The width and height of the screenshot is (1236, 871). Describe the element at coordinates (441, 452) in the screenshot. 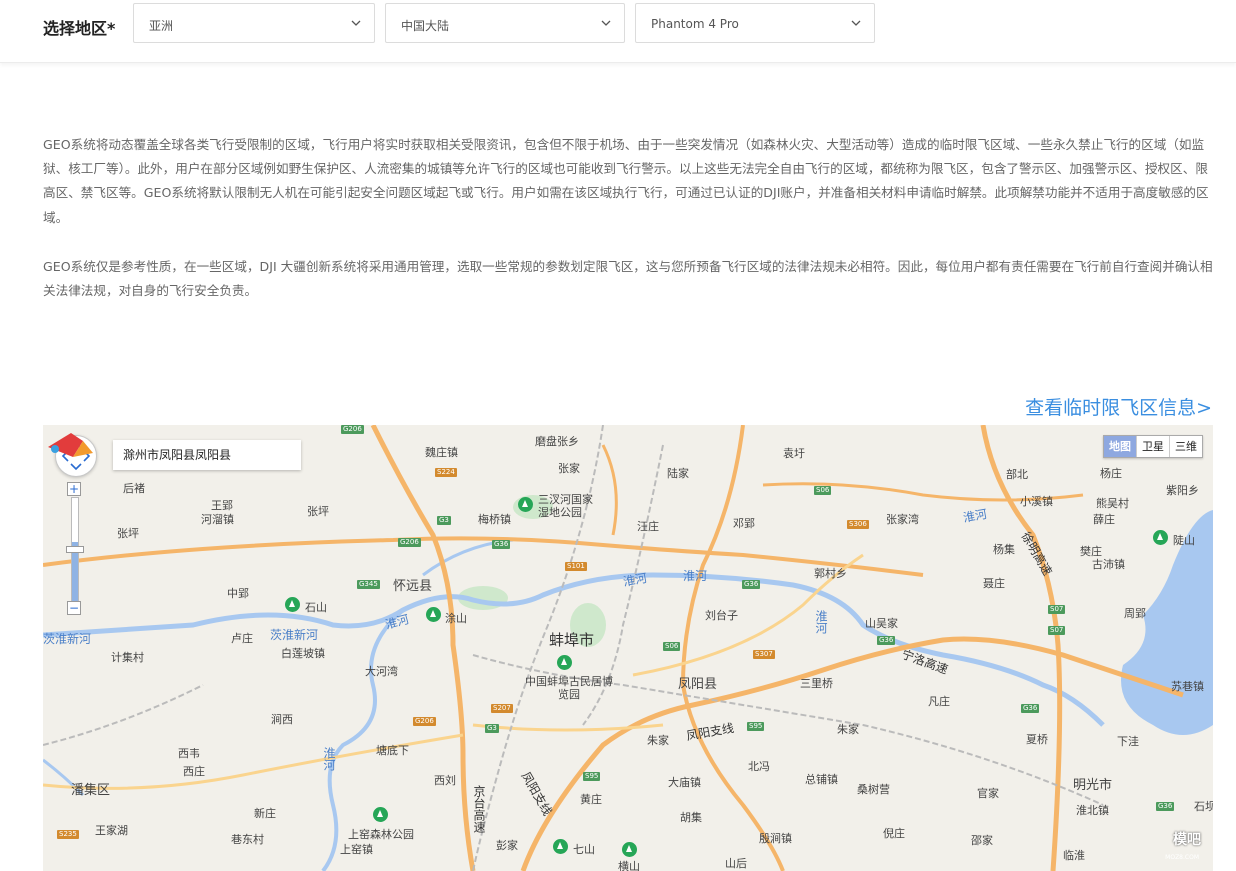

I see `map-label: 魏庄镇` at that location.